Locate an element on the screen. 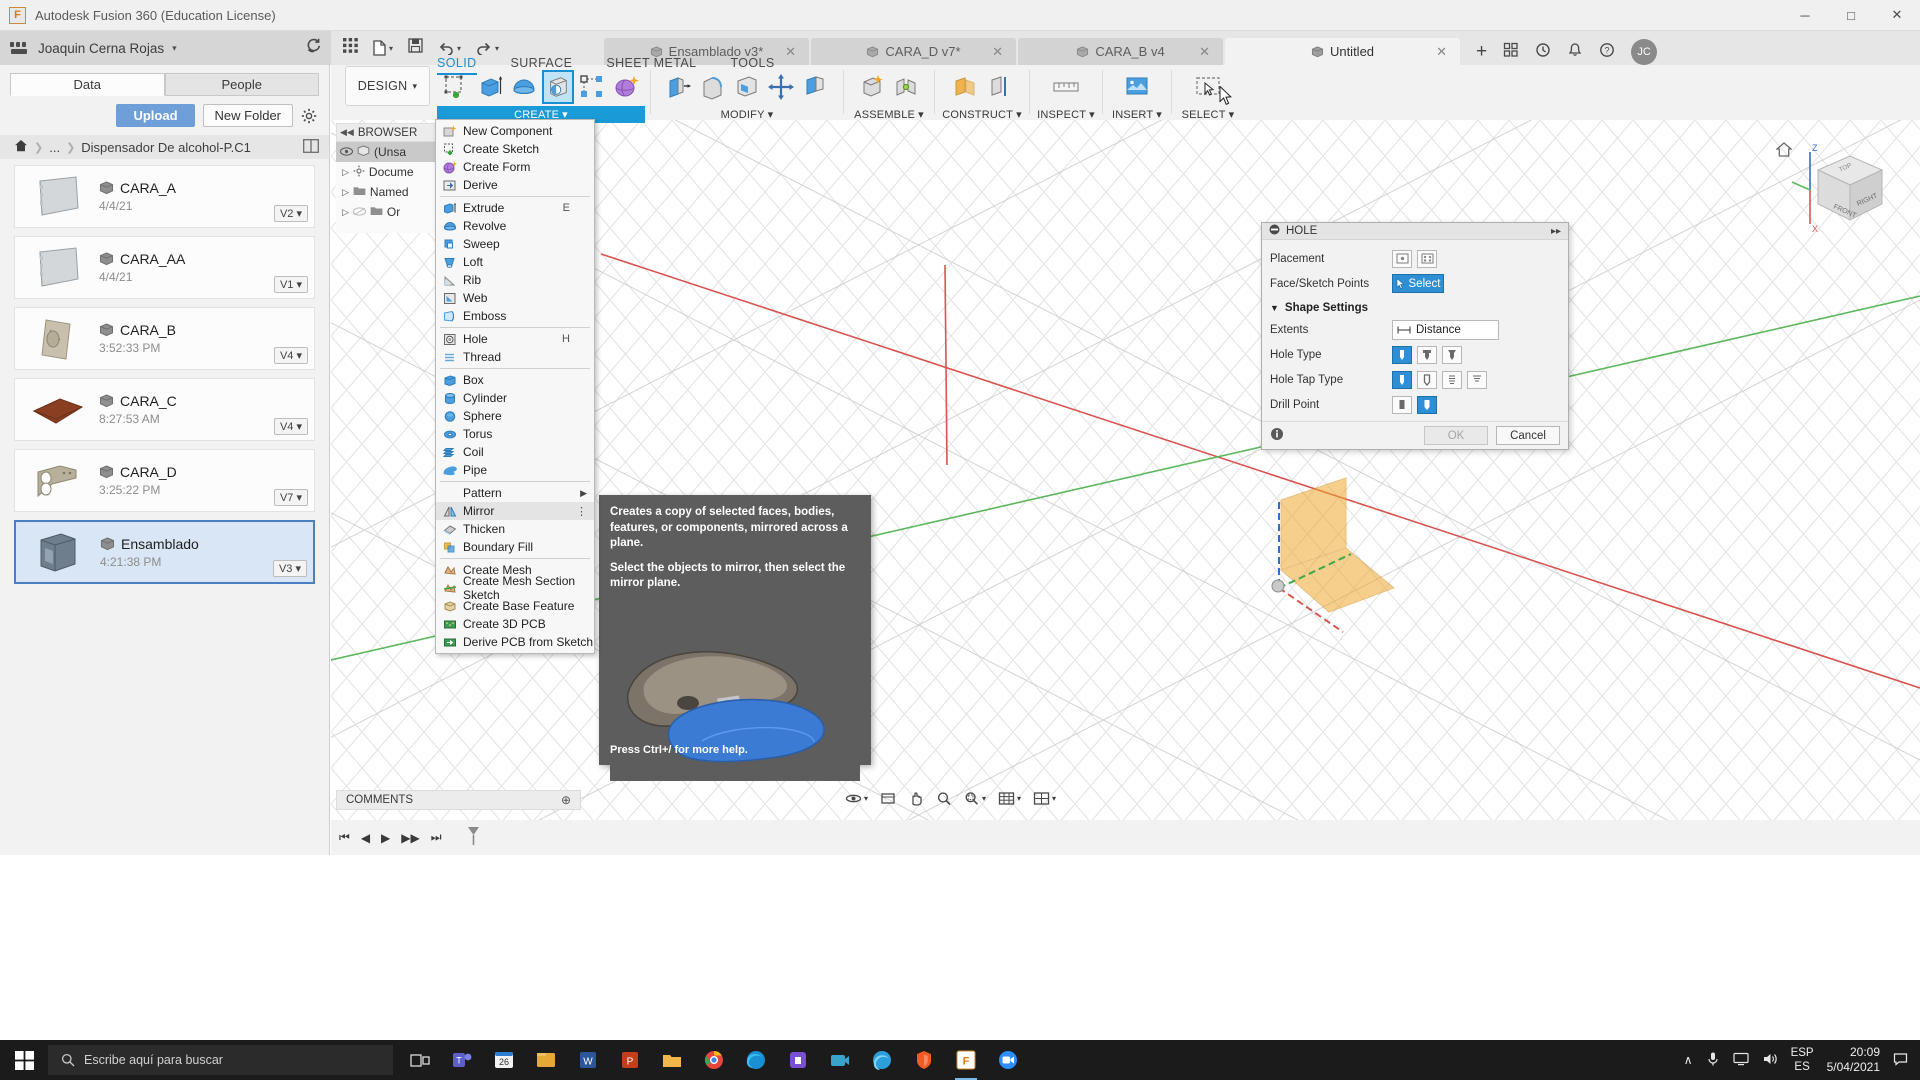  counterbore-icon is located at coordinates (1427, 354).